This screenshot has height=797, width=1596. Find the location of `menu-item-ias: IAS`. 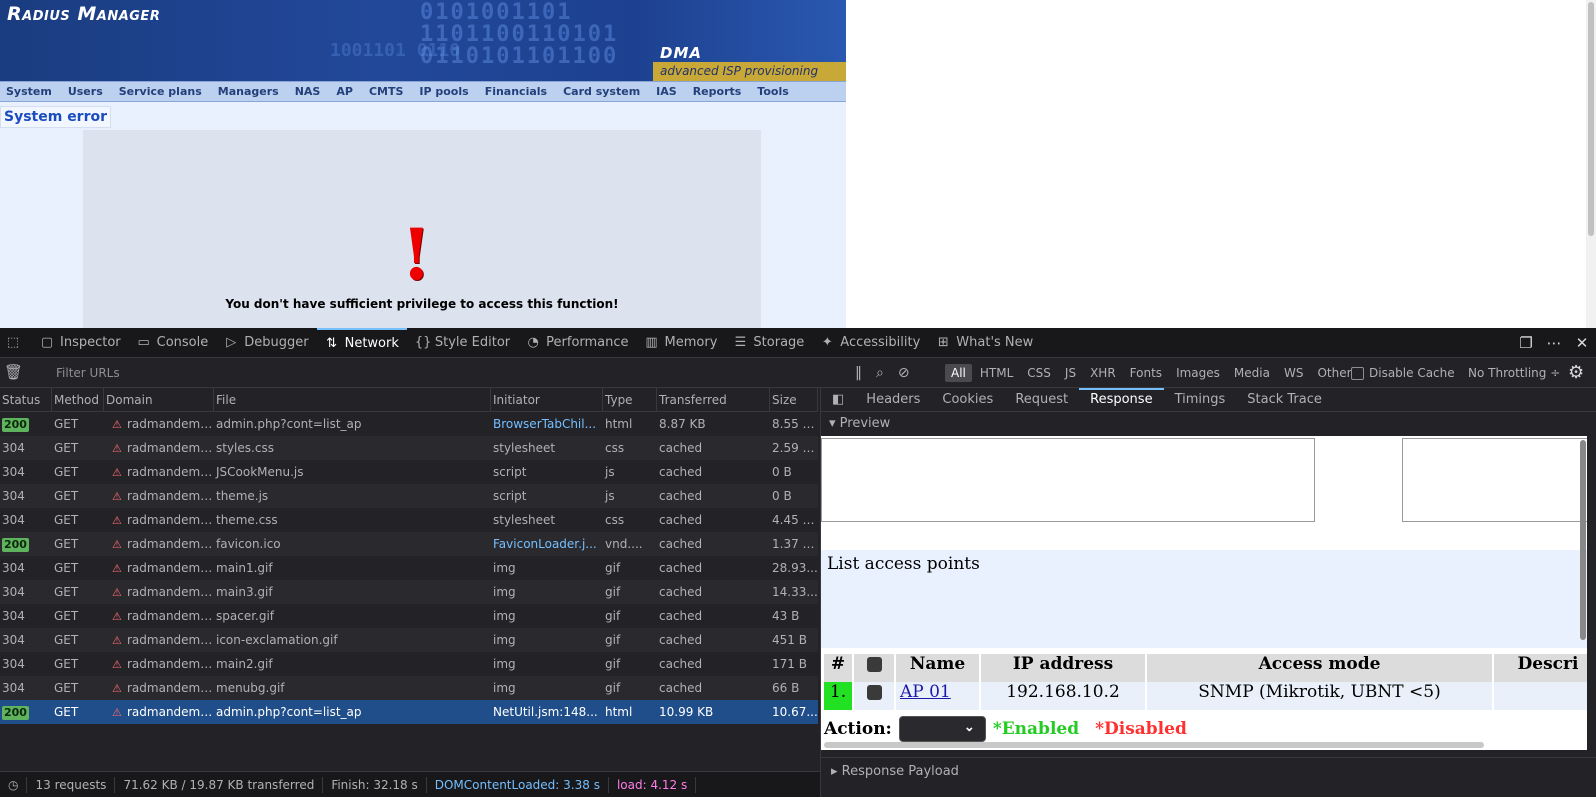

menu-item-ias: IAS is located at coordinates (666, 91).